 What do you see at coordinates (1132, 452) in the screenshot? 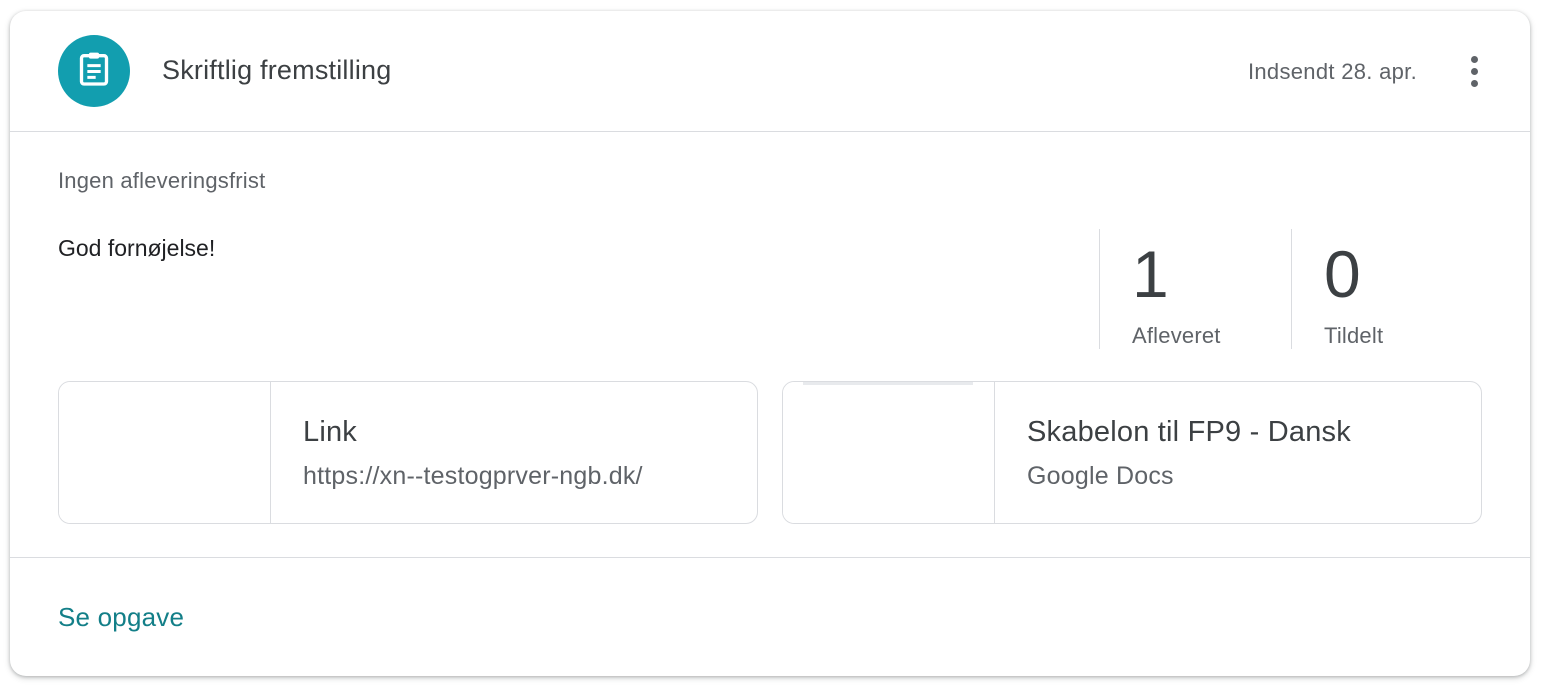
I see `attachment-doc: Skabelon til FP9 - Dansk Google Docs` at bounding box center [1132, 452].